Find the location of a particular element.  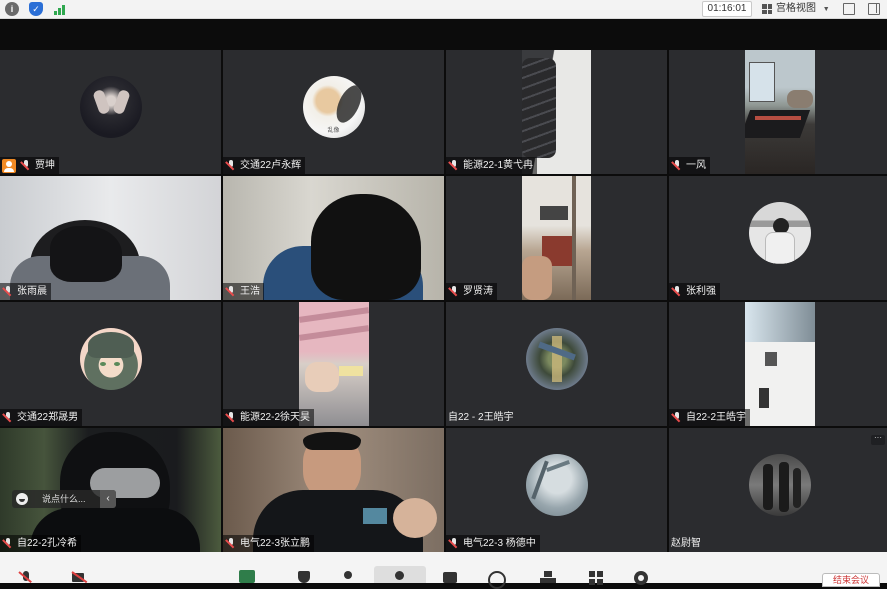

participant-name-bar: 自22-2孔冷希 is located at coordinates (41, 543).